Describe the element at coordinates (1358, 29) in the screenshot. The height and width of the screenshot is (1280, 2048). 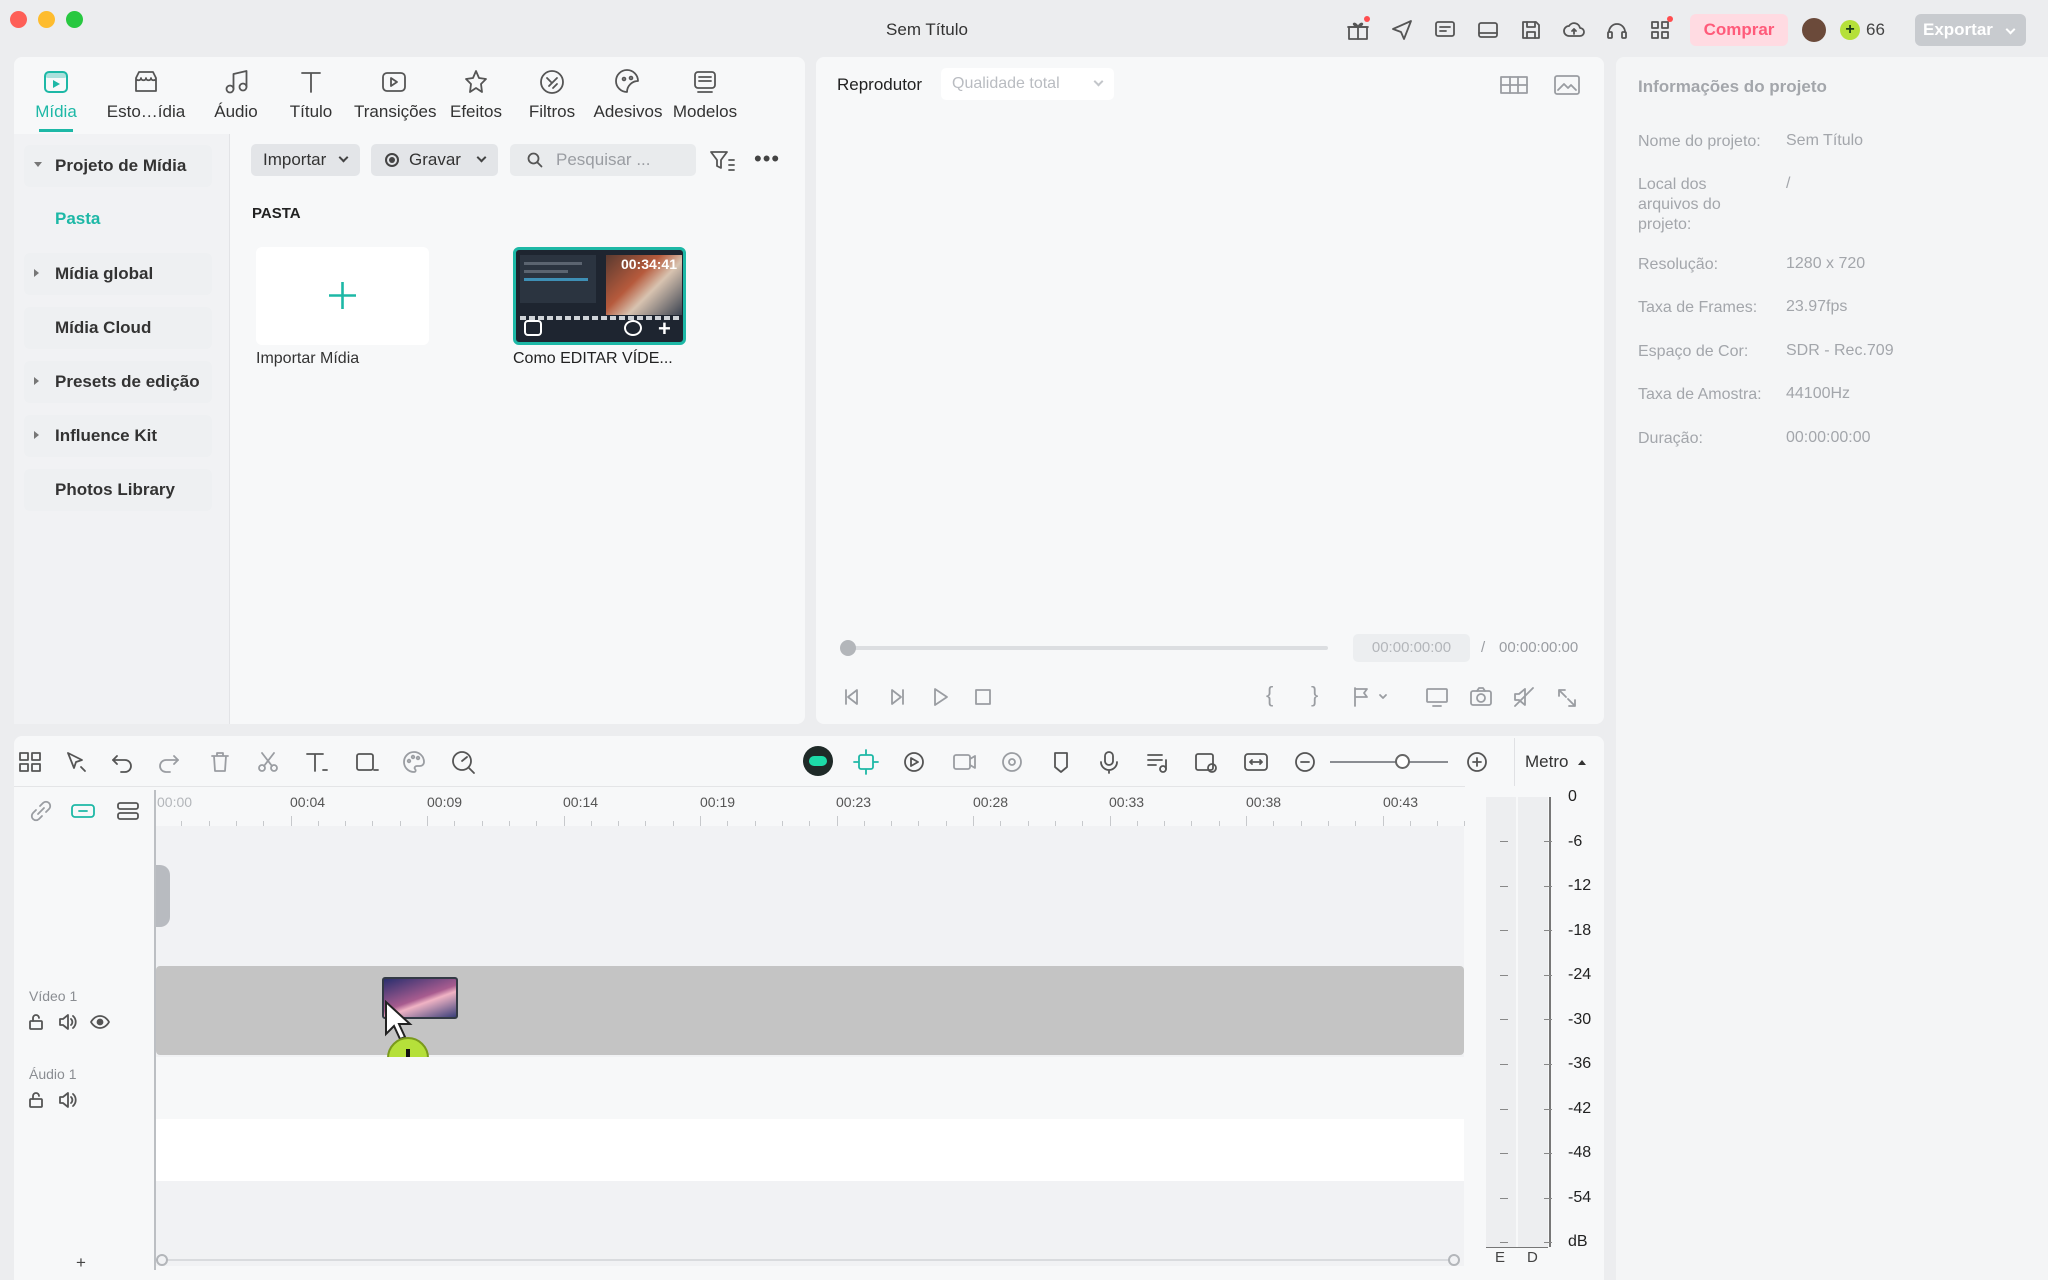
I see `gift-icon` at that location.